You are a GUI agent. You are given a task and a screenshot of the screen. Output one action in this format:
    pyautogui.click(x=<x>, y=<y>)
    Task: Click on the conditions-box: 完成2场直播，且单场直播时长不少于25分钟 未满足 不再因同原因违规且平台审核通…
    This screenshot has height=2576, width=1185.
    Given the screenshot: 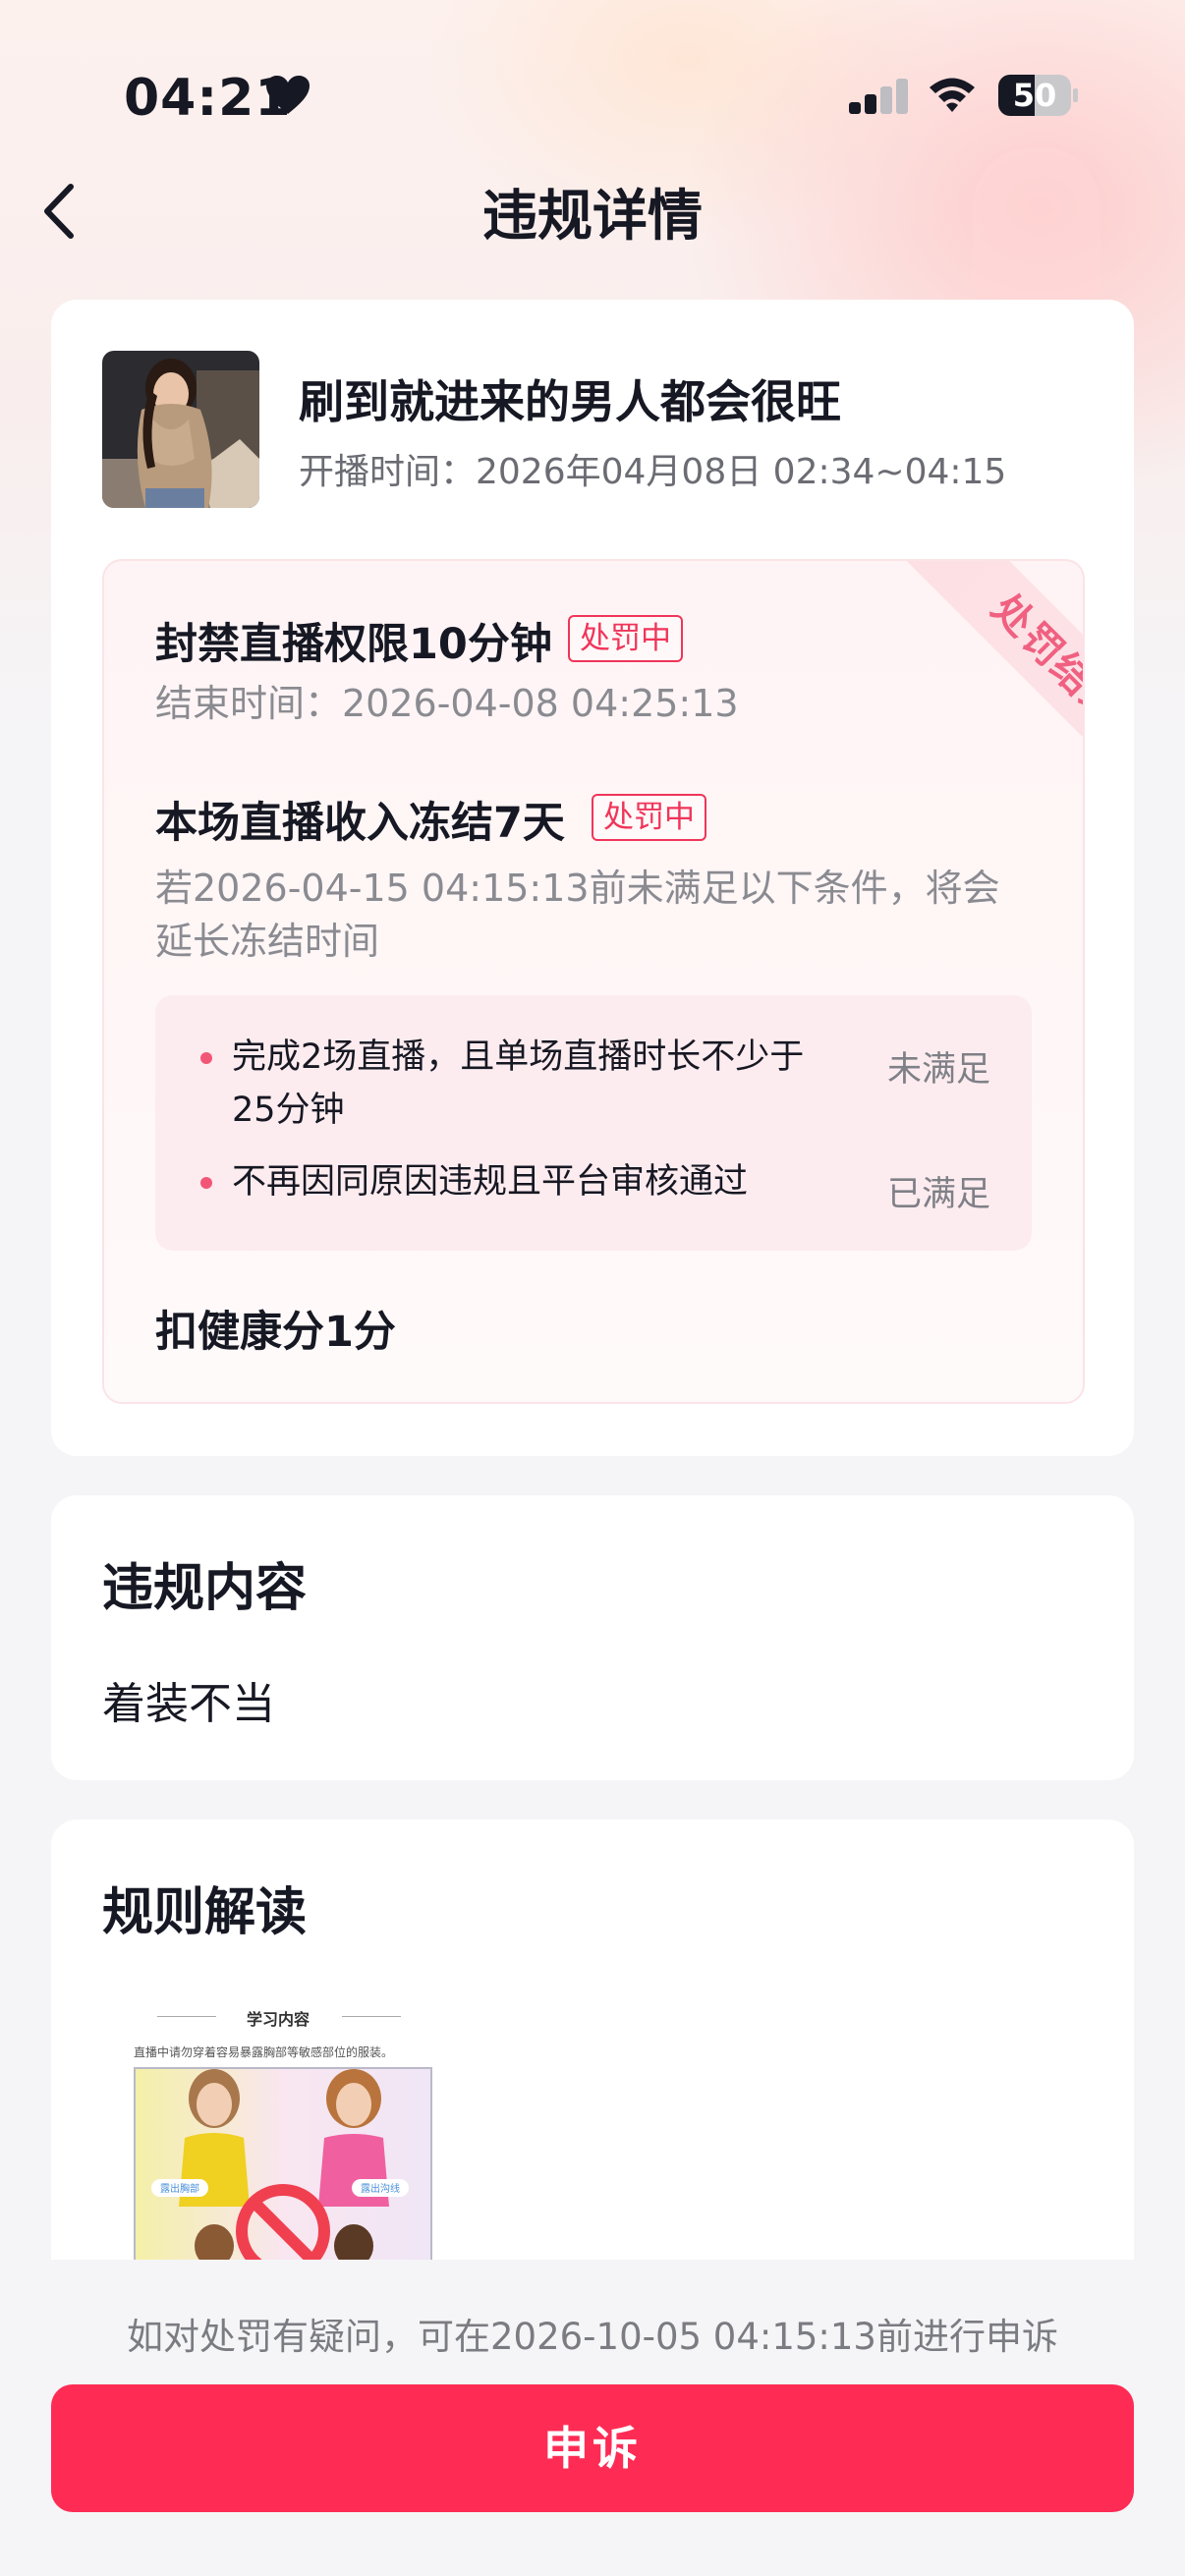 What is the action you would take?
    pyautogui.click(x=594, y=1123)
    